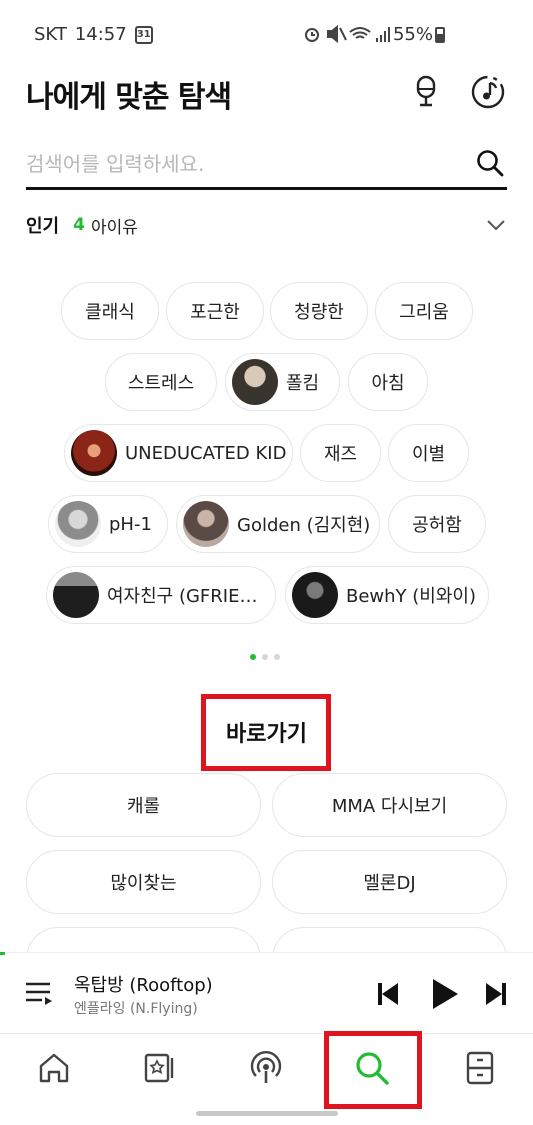  Describe the element at coordinates (282, 382) in the screenshot. I see `artist-chip: 폴킴` at that location.